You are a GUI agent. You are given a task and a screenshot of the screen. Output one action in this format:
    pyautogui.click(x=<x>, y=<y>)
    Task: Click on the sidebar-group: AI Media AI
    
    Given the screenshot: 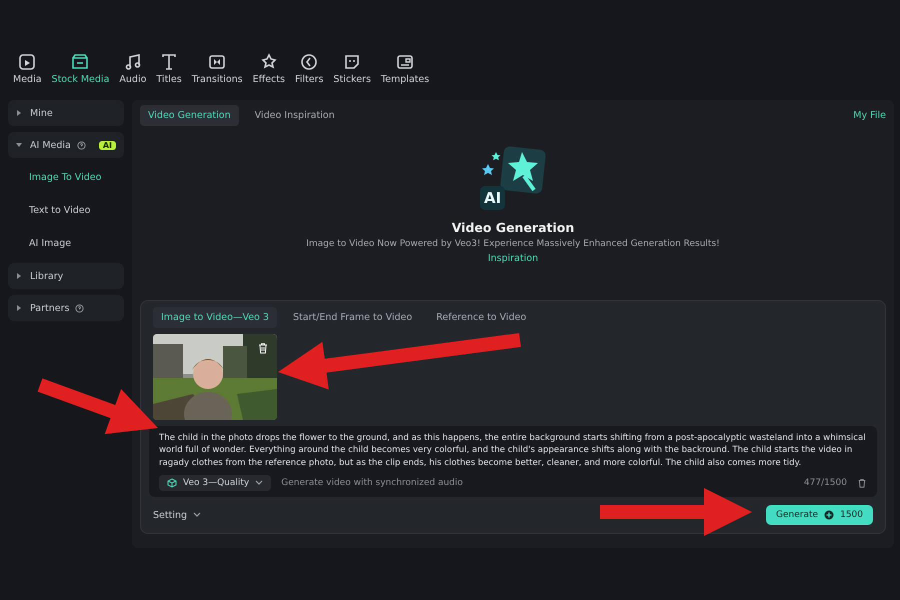 What is the action you would take?
    pyautogui.click(x=66, y=145)
    